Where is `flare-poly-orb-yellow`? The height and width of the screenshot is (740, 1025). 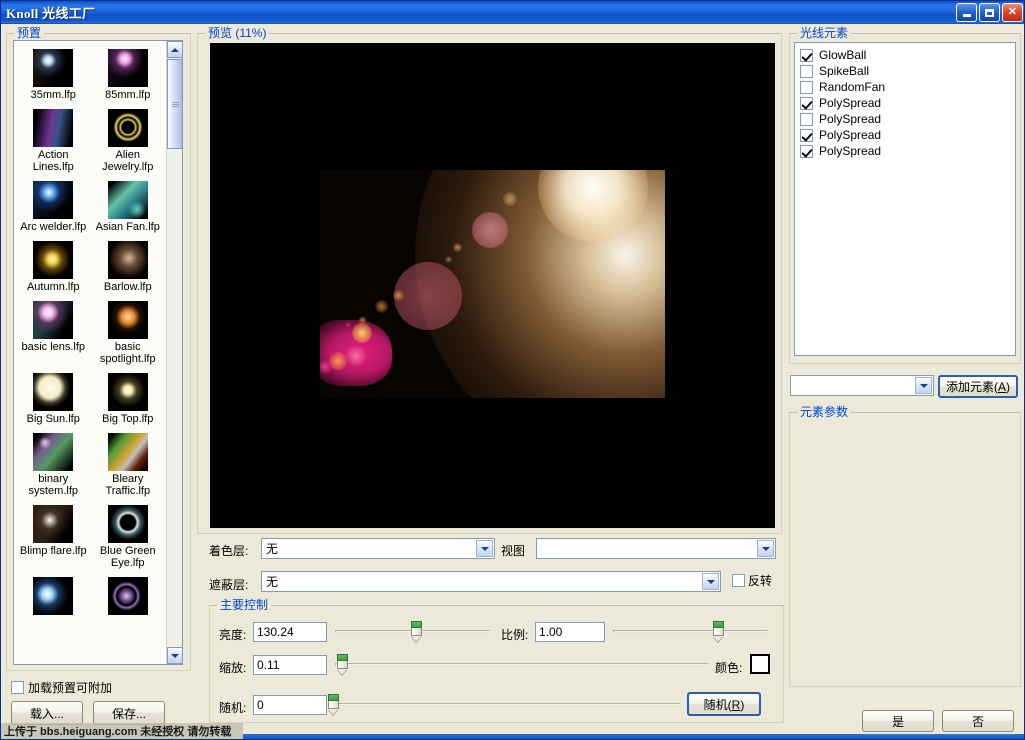 flare-poly-orb-yellow is located at coordinates (362, 333).